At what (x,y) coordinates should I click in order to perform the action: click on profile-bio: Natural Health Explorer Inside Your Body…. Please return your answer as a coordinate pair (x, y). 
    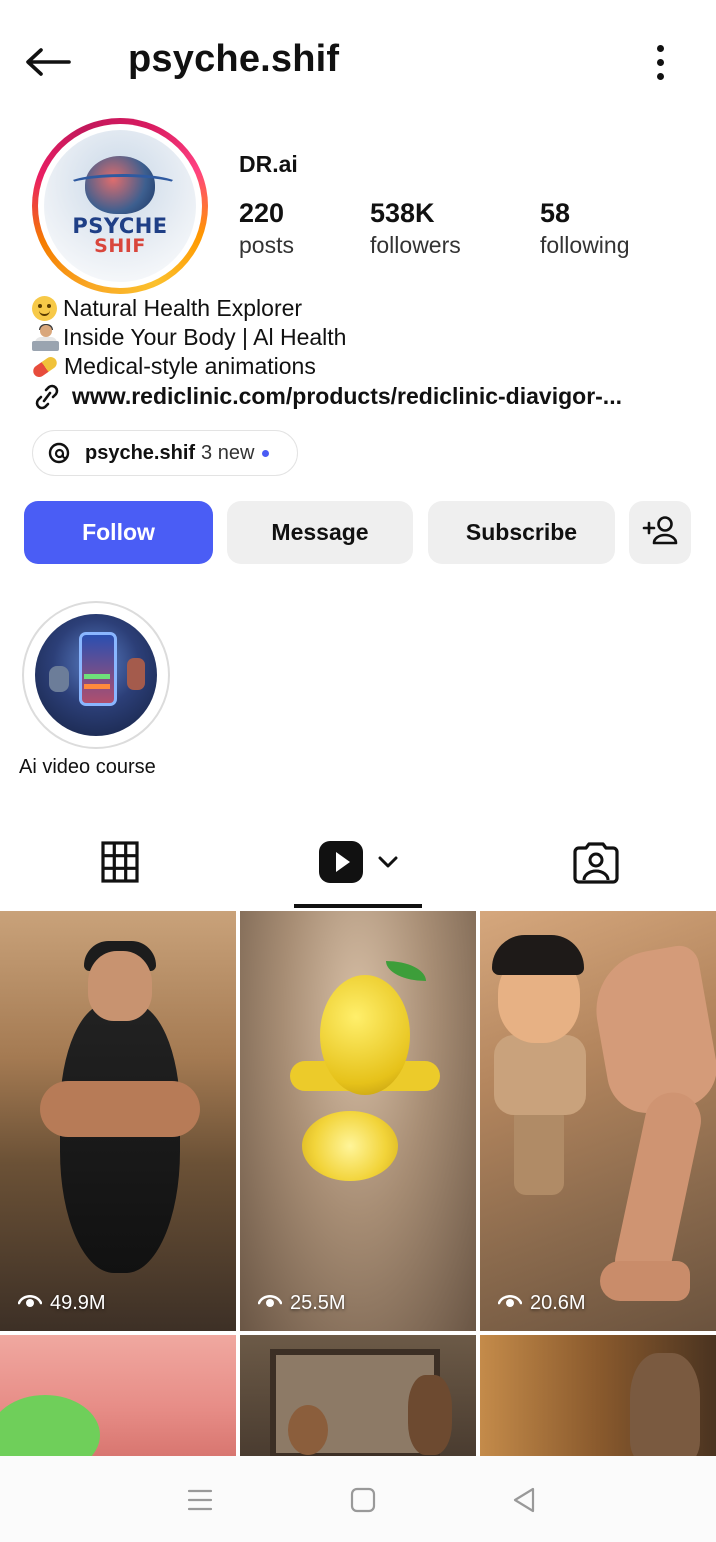
    Looking at the image, I should click on (326, 352).